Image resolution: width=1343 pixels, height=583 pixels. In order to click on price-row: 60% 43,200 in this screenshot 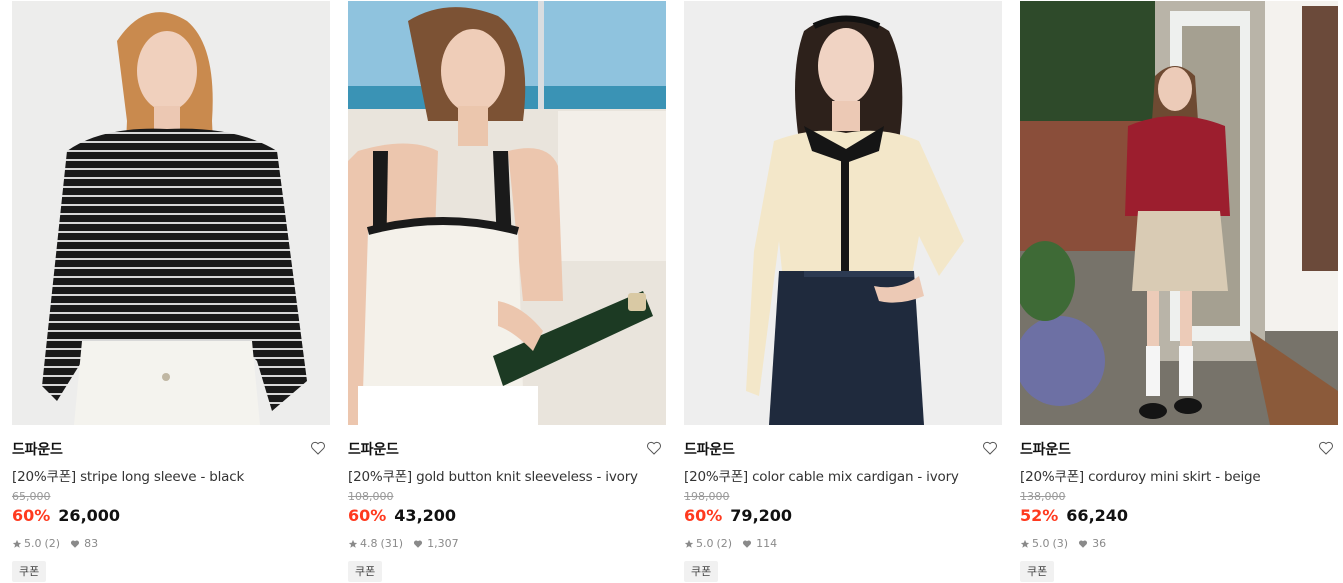, I will do `click(402, 515)`.